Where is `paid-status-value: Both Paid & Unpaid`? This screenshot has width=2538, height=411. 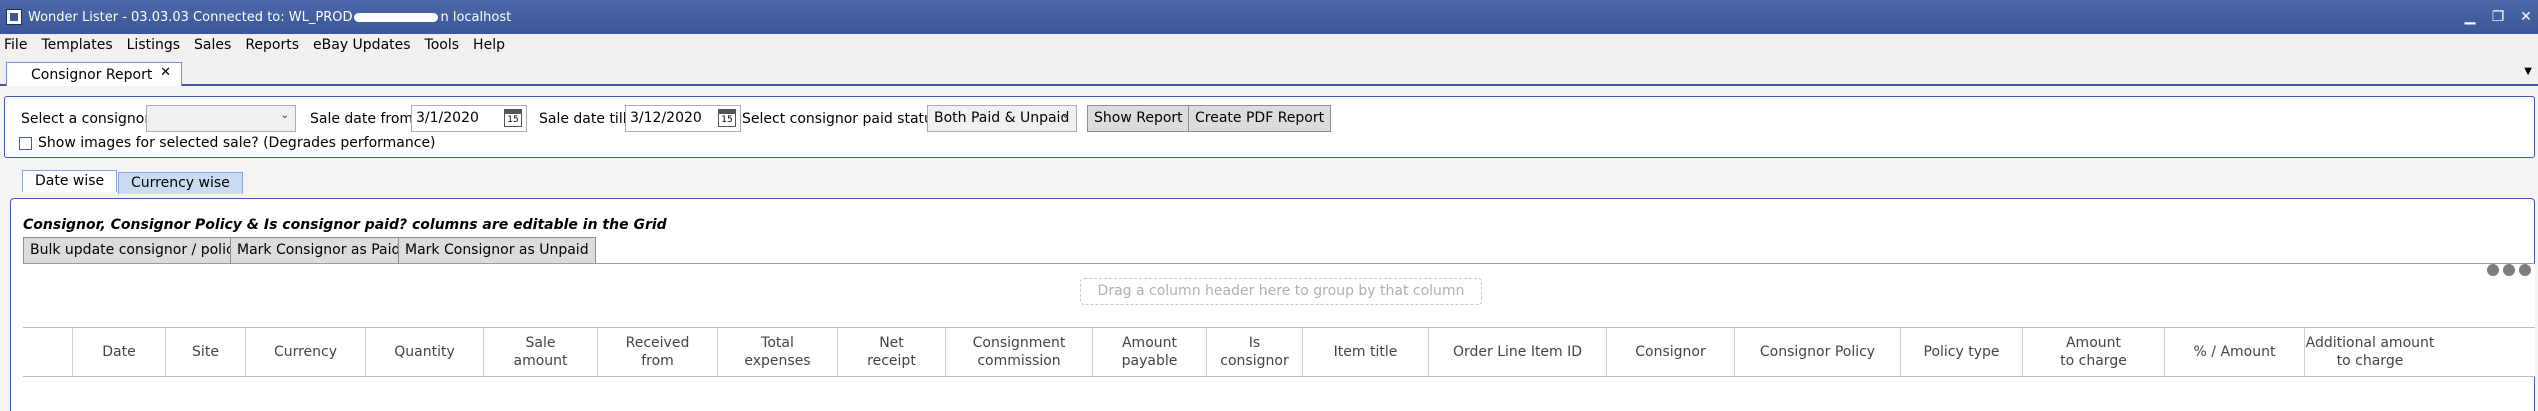
paid-status-value: Both Paid & Unpaid is located at coordinates (1002, 118).